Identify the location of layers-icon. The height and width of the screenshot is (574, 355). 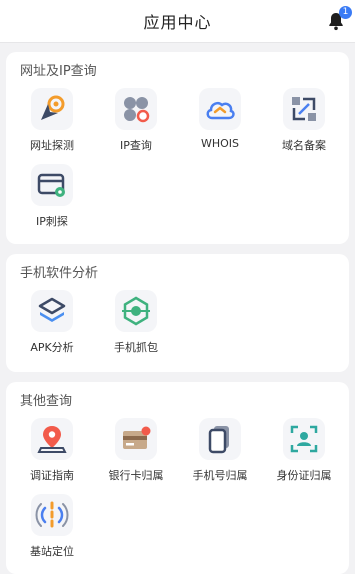
(52, 309).